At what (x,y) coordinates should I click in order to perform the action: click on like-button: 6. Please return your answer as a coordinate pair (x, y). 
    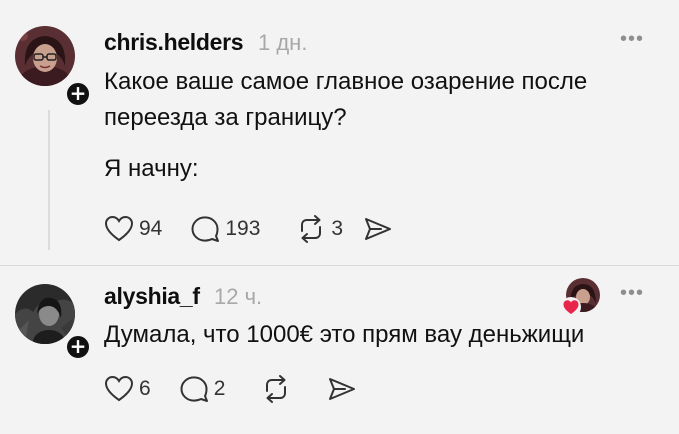
    Looking at the image, I should click on (127, 389).